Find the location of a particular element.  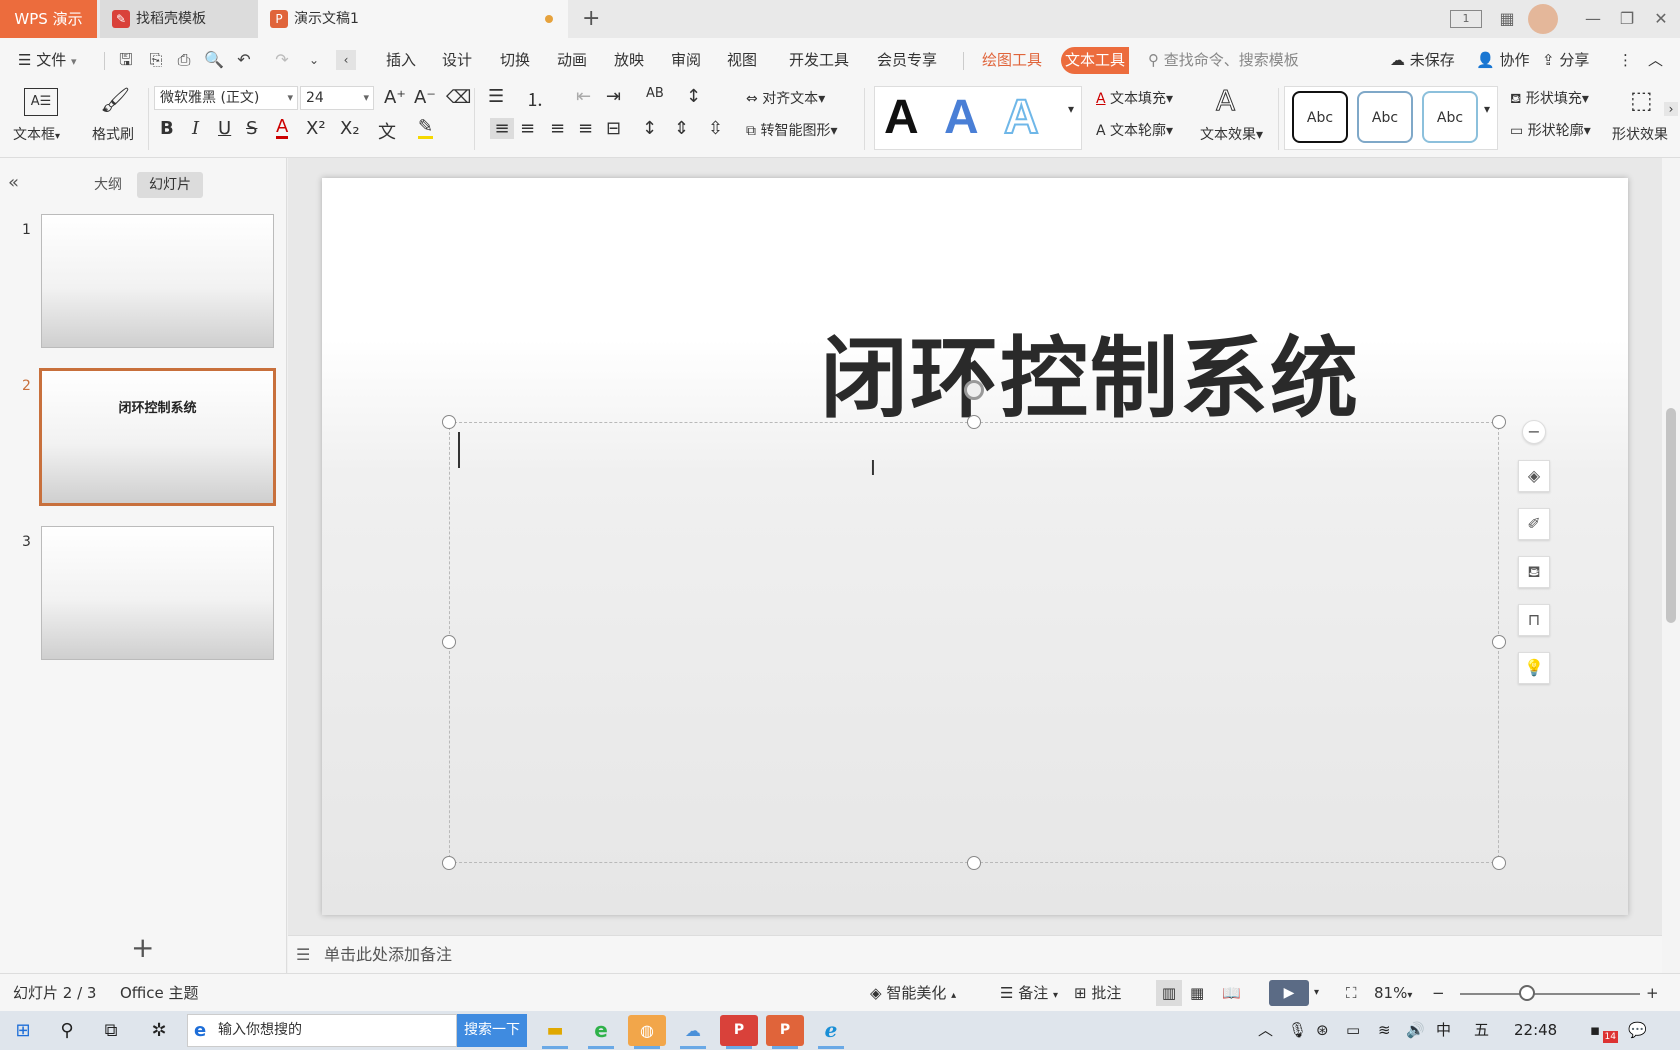

microphone-icon: 🎙 is located at coordinates (1297, 1030).